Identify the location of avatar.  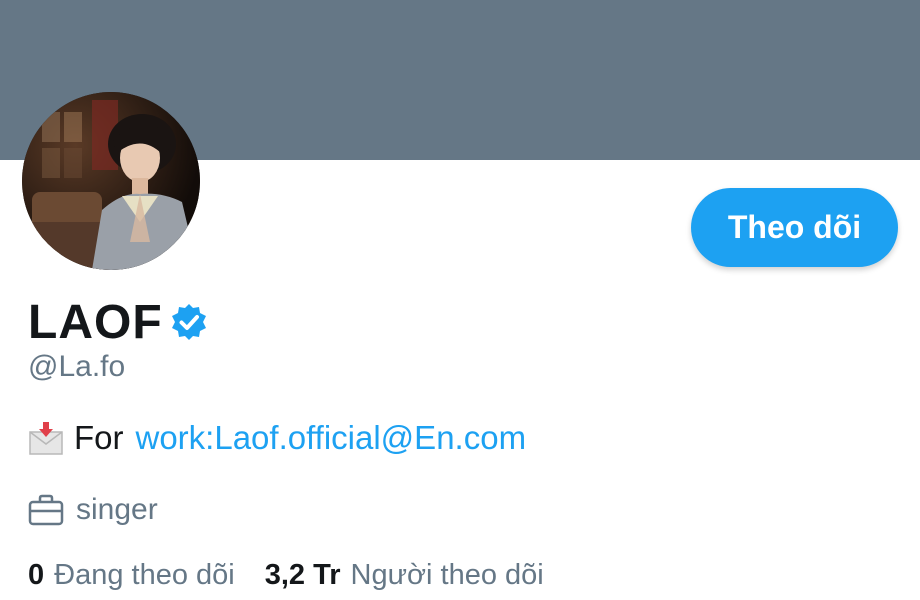
(111, 181).